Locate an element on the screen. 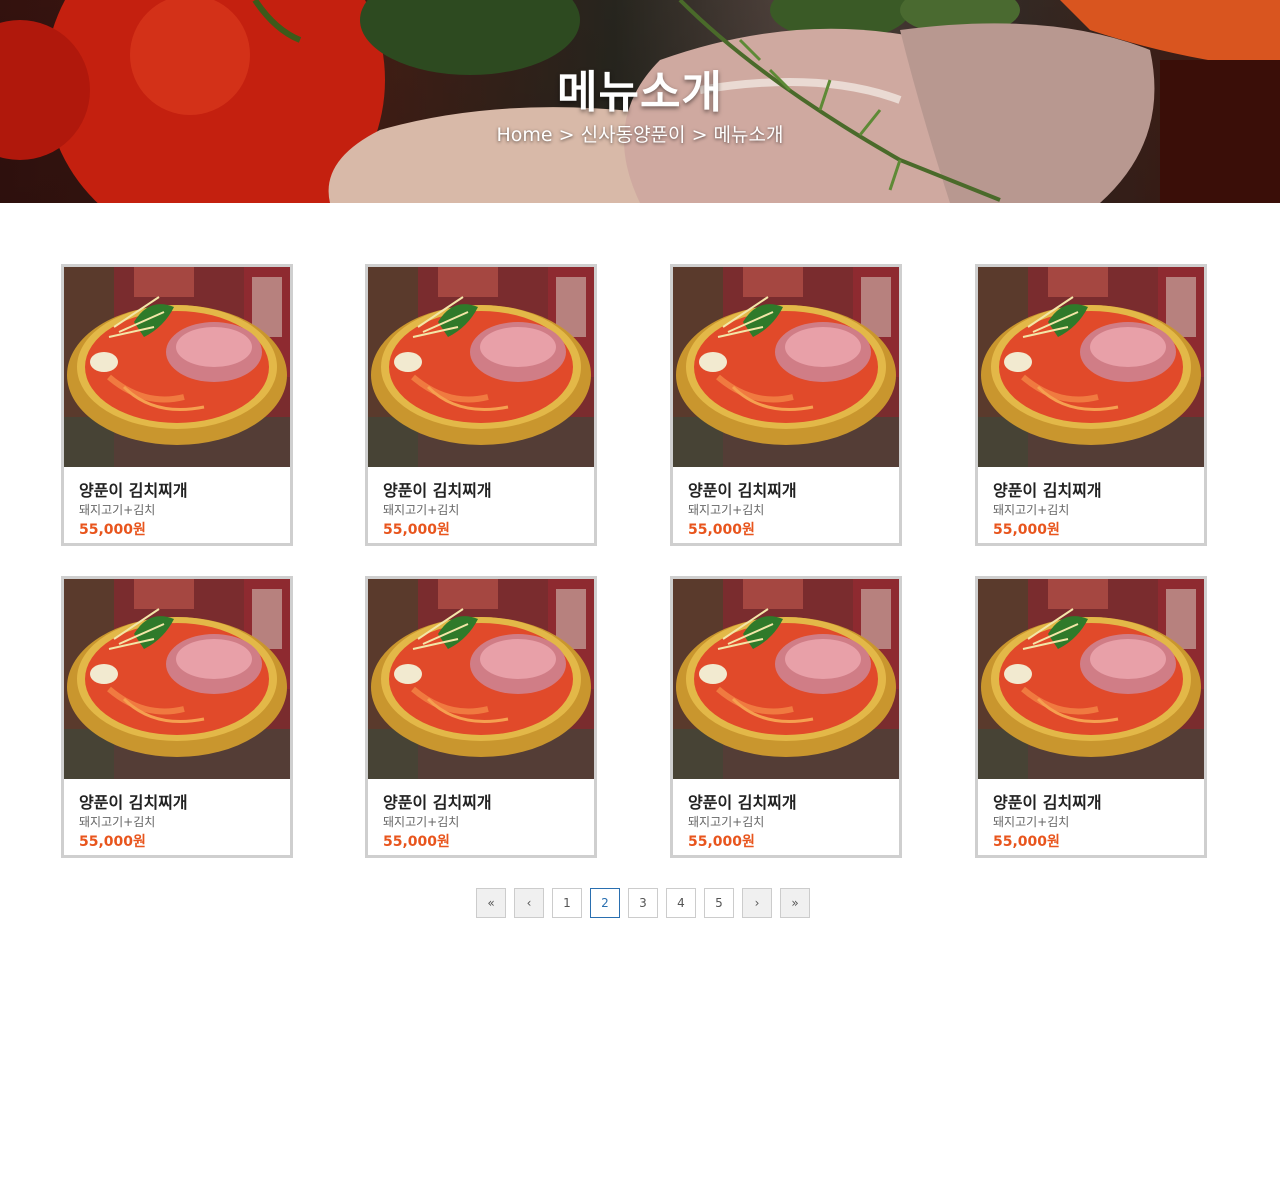 Image resolution: width=1280 pixels, height=1201 pixels. prev-page-button: ‹ is located at coordinates (529, 903).